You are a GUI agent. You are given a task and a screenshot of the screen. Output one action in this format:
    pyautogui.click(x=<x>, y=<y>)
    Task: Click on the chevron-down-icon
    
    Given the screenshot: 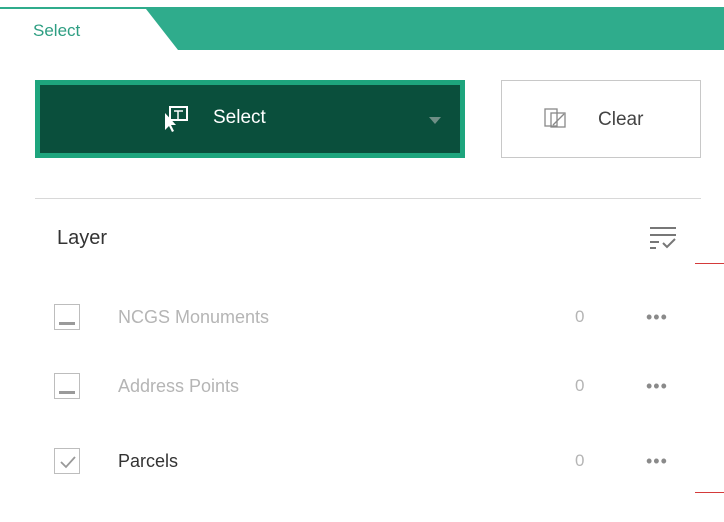 What is the action you would take?
    pyautogui.click(x=435, y=120)
    